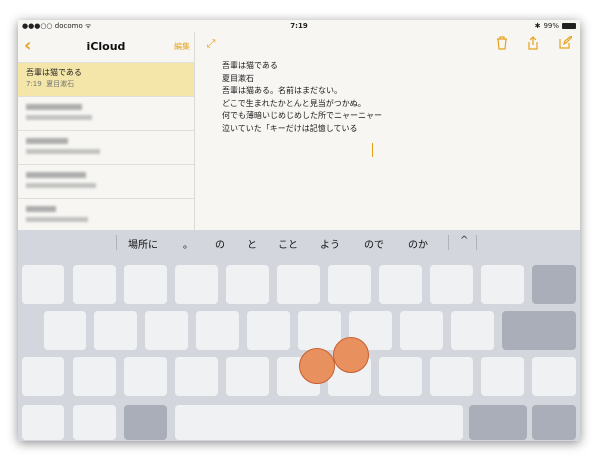  I want to click on note-list-time: 7:19, so click(34, 84).